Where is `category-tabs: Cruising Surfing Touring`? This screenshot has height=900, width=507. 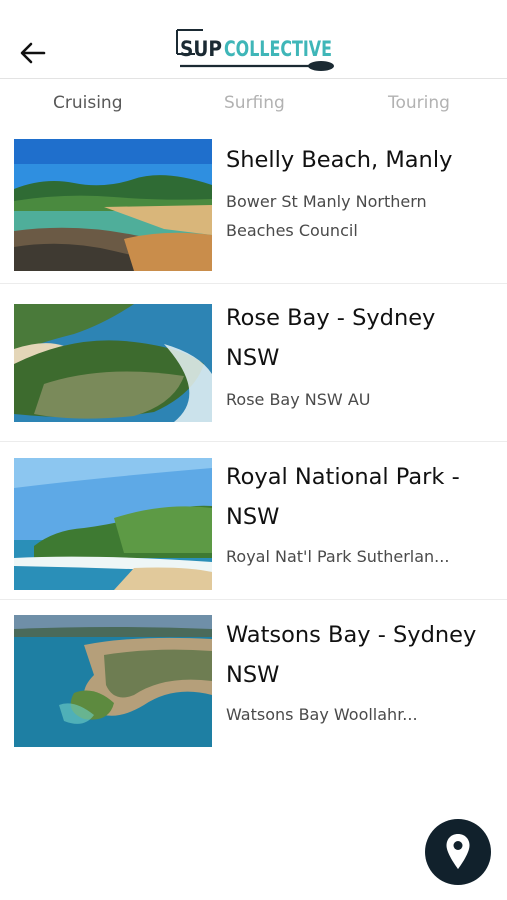
category-tabs: Cruising Surfing Touring is located at coordinates (253, 103).